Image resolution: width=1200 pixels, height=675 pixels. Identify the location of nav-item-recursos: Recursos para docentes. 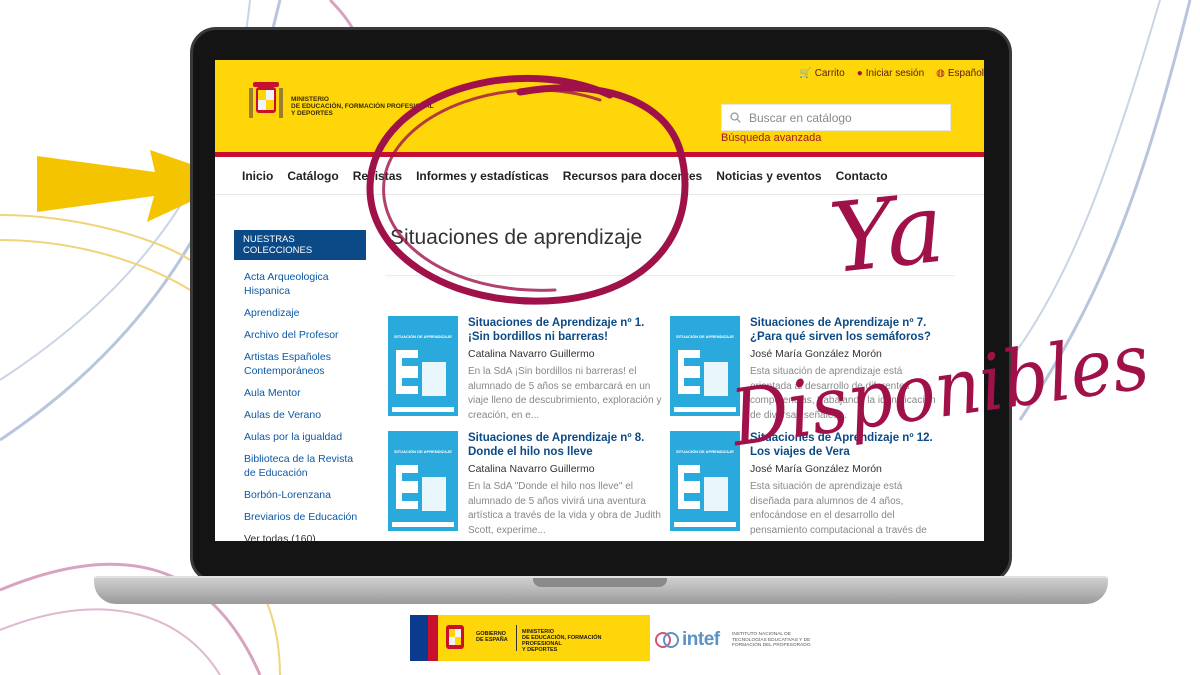
(632, 176).